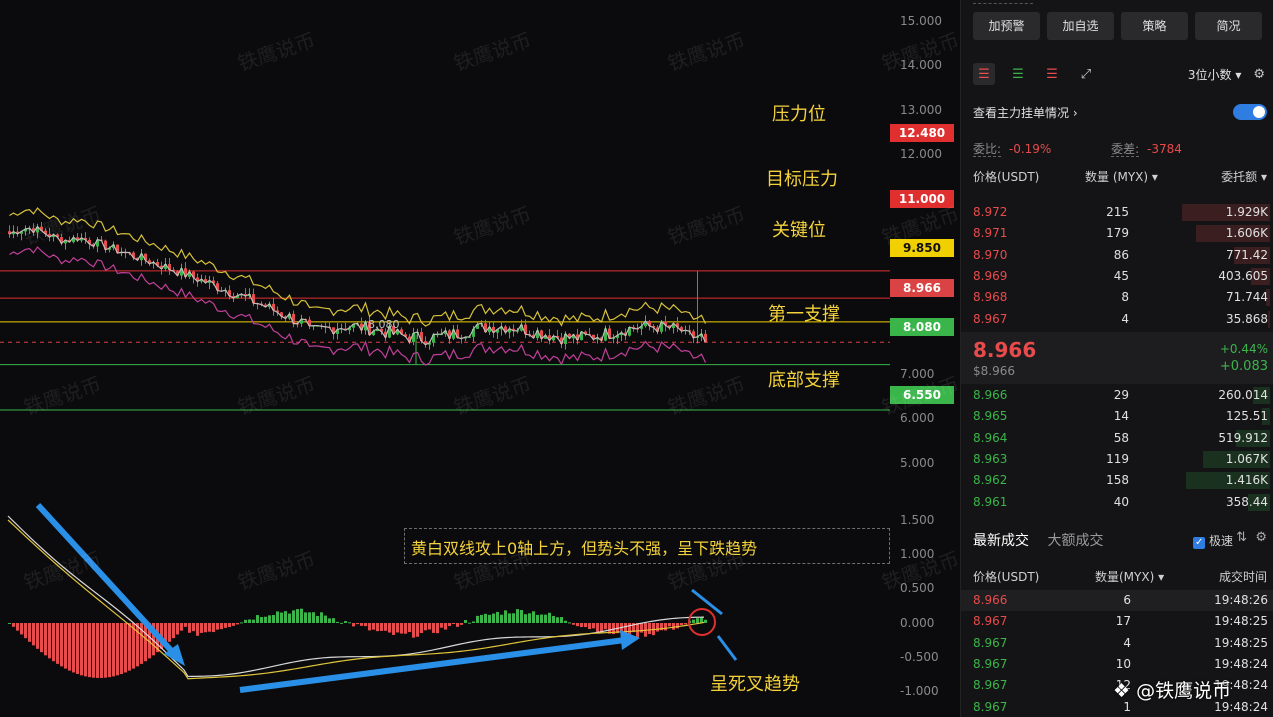  What do you see at coordinates (990, 395) in the screenshot?
I see `bid-price: 8.966` at bounding box center [990, 395].